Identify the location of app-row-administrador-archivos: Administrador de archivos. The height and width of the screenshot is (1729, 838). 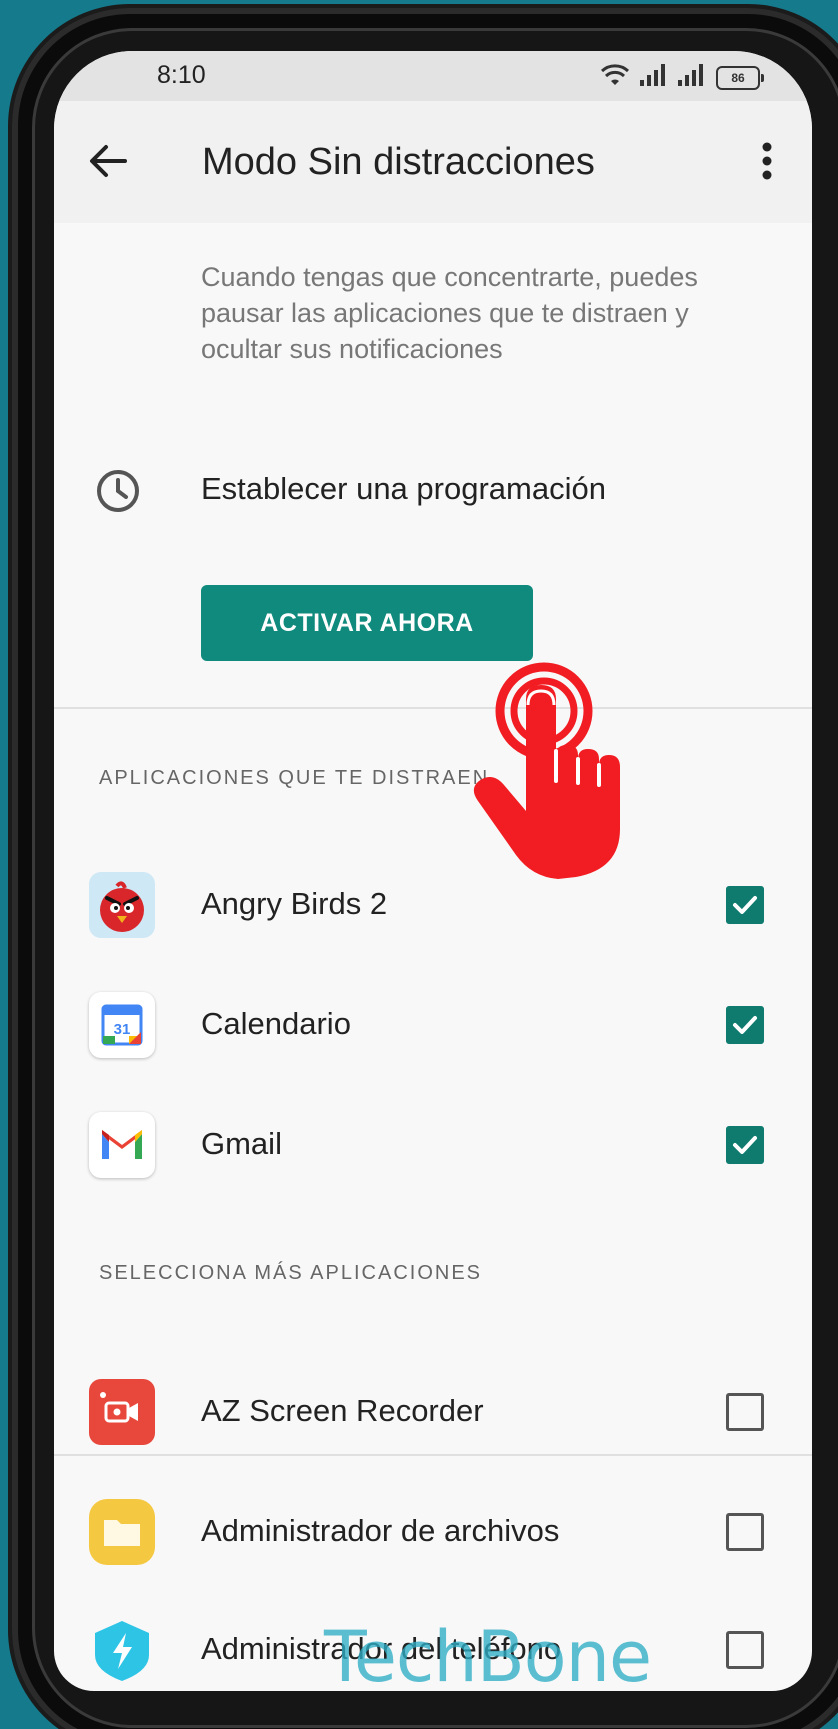
(433, 1533).